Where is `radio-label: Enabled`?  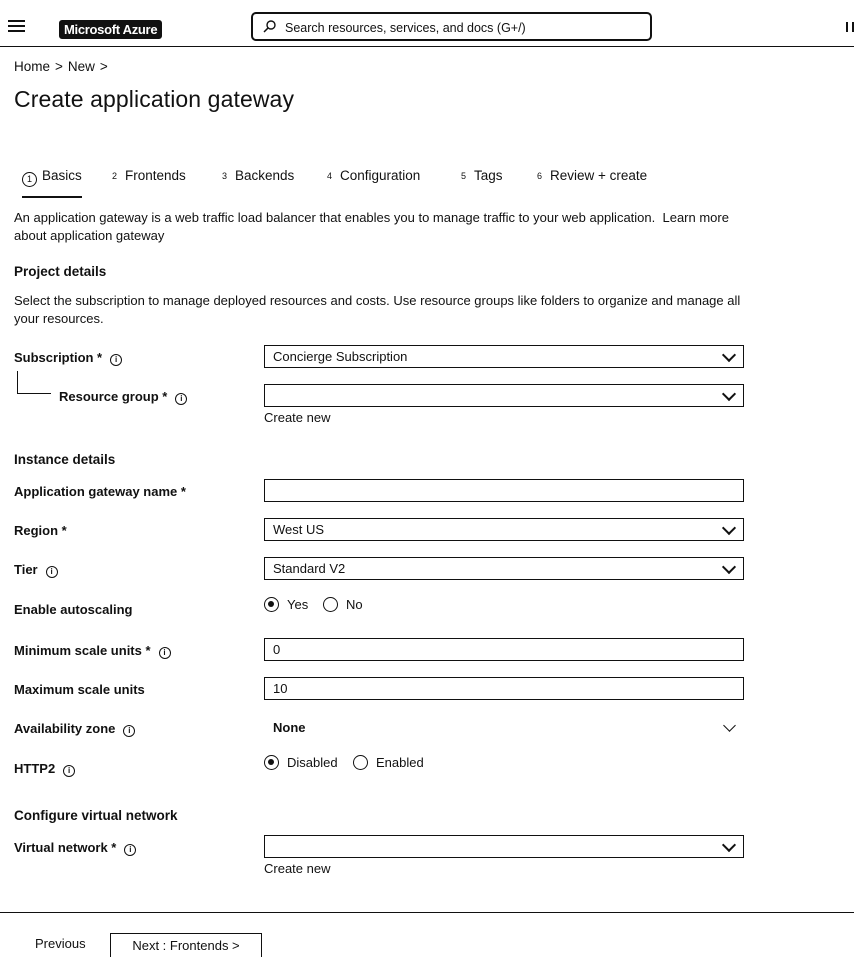
radio-label: Enabled is located at coordinates (400, 762).